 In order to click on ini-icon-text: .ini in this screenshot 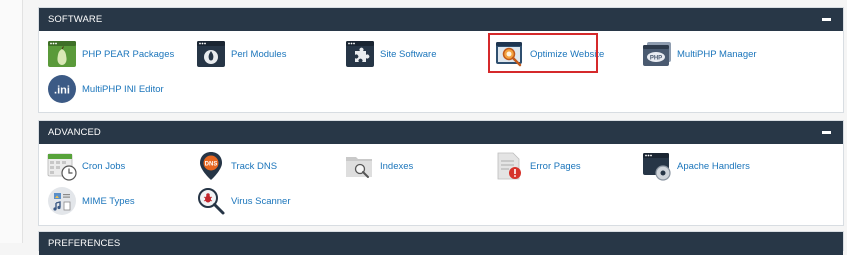, I will do `click(62, 91)`.